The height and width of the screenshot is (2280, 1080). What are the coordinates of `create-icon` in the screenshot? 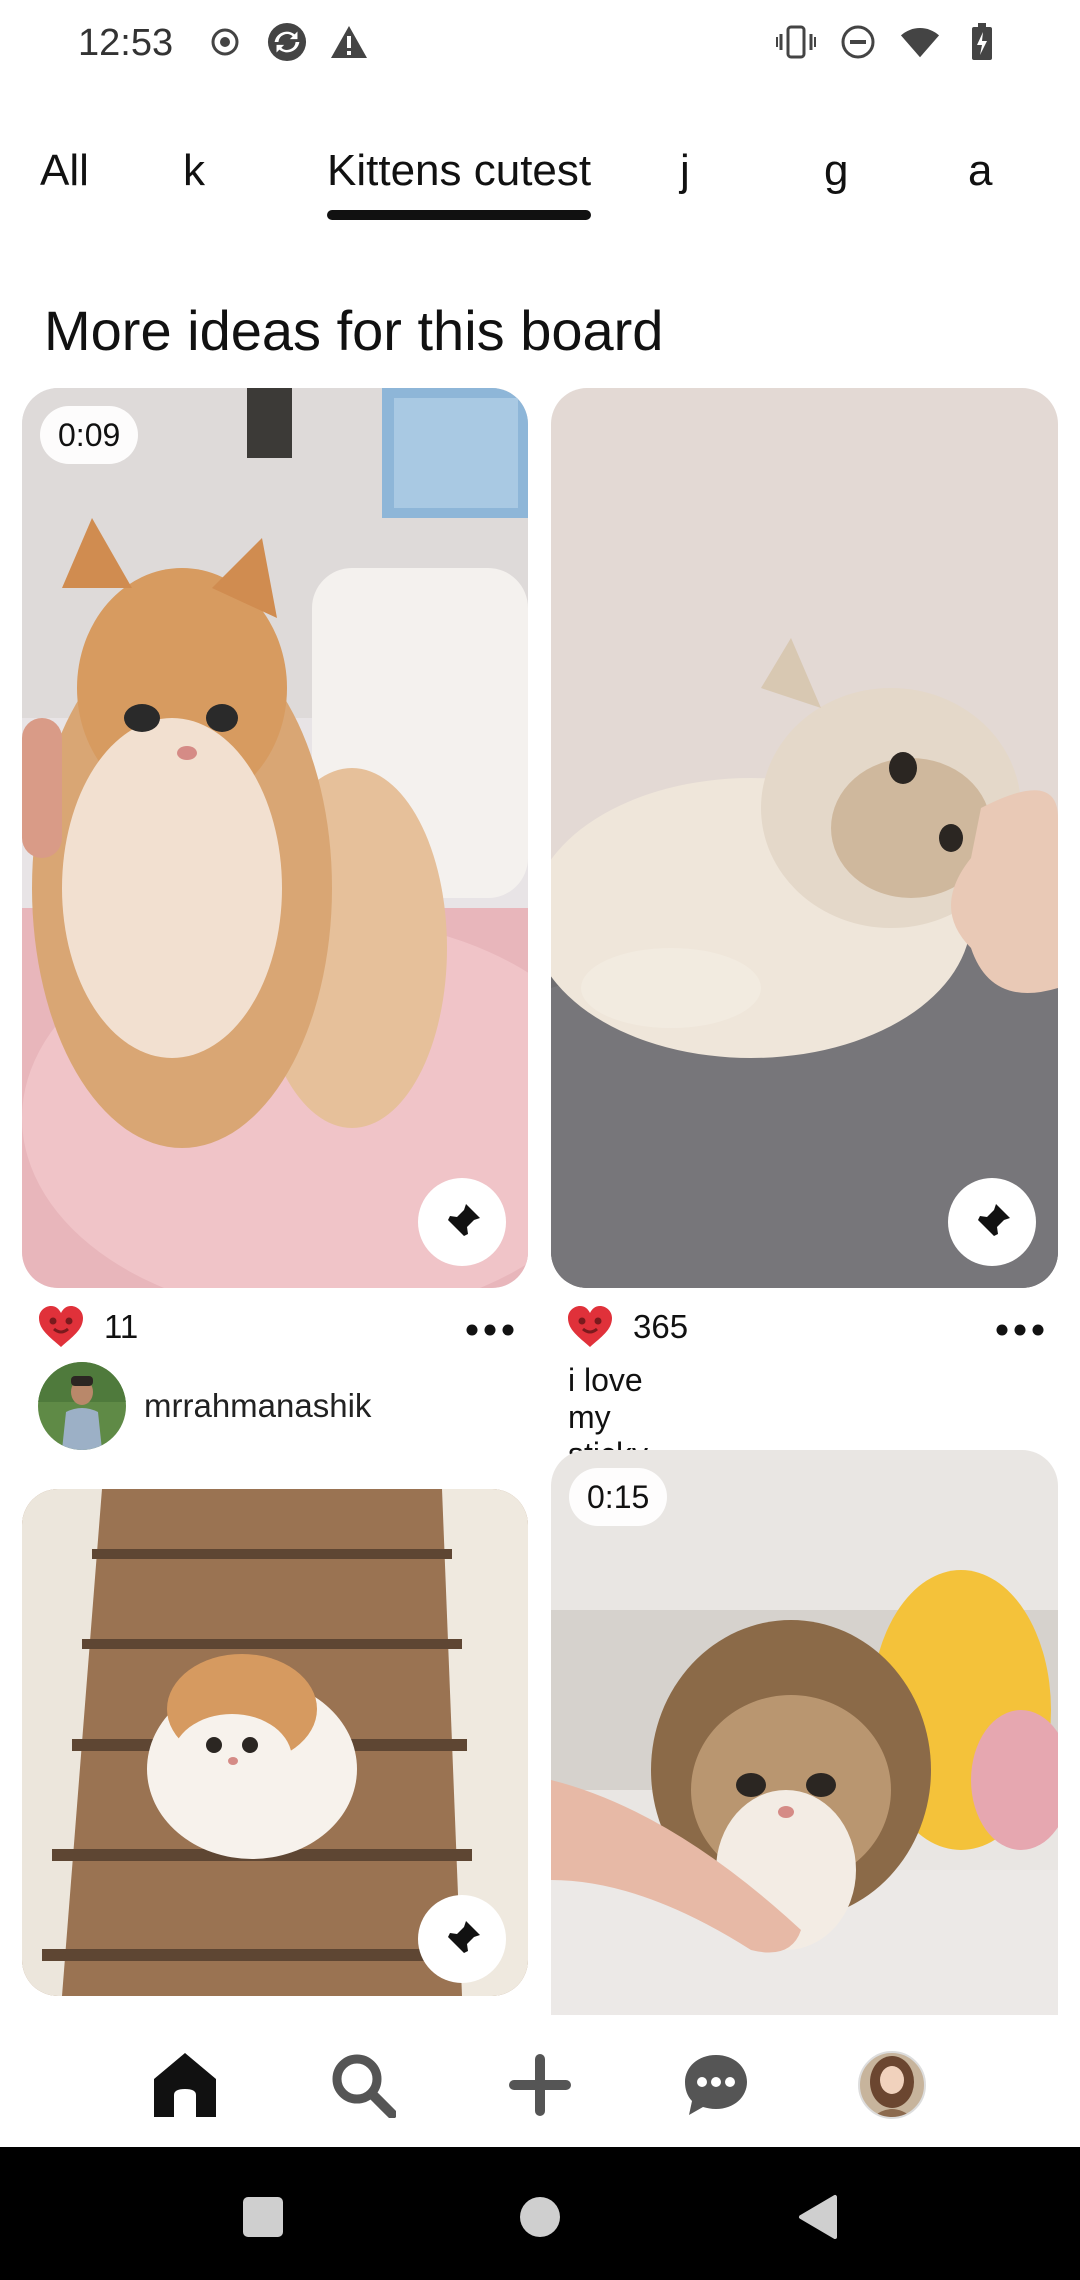 It's located at (540, 2085).